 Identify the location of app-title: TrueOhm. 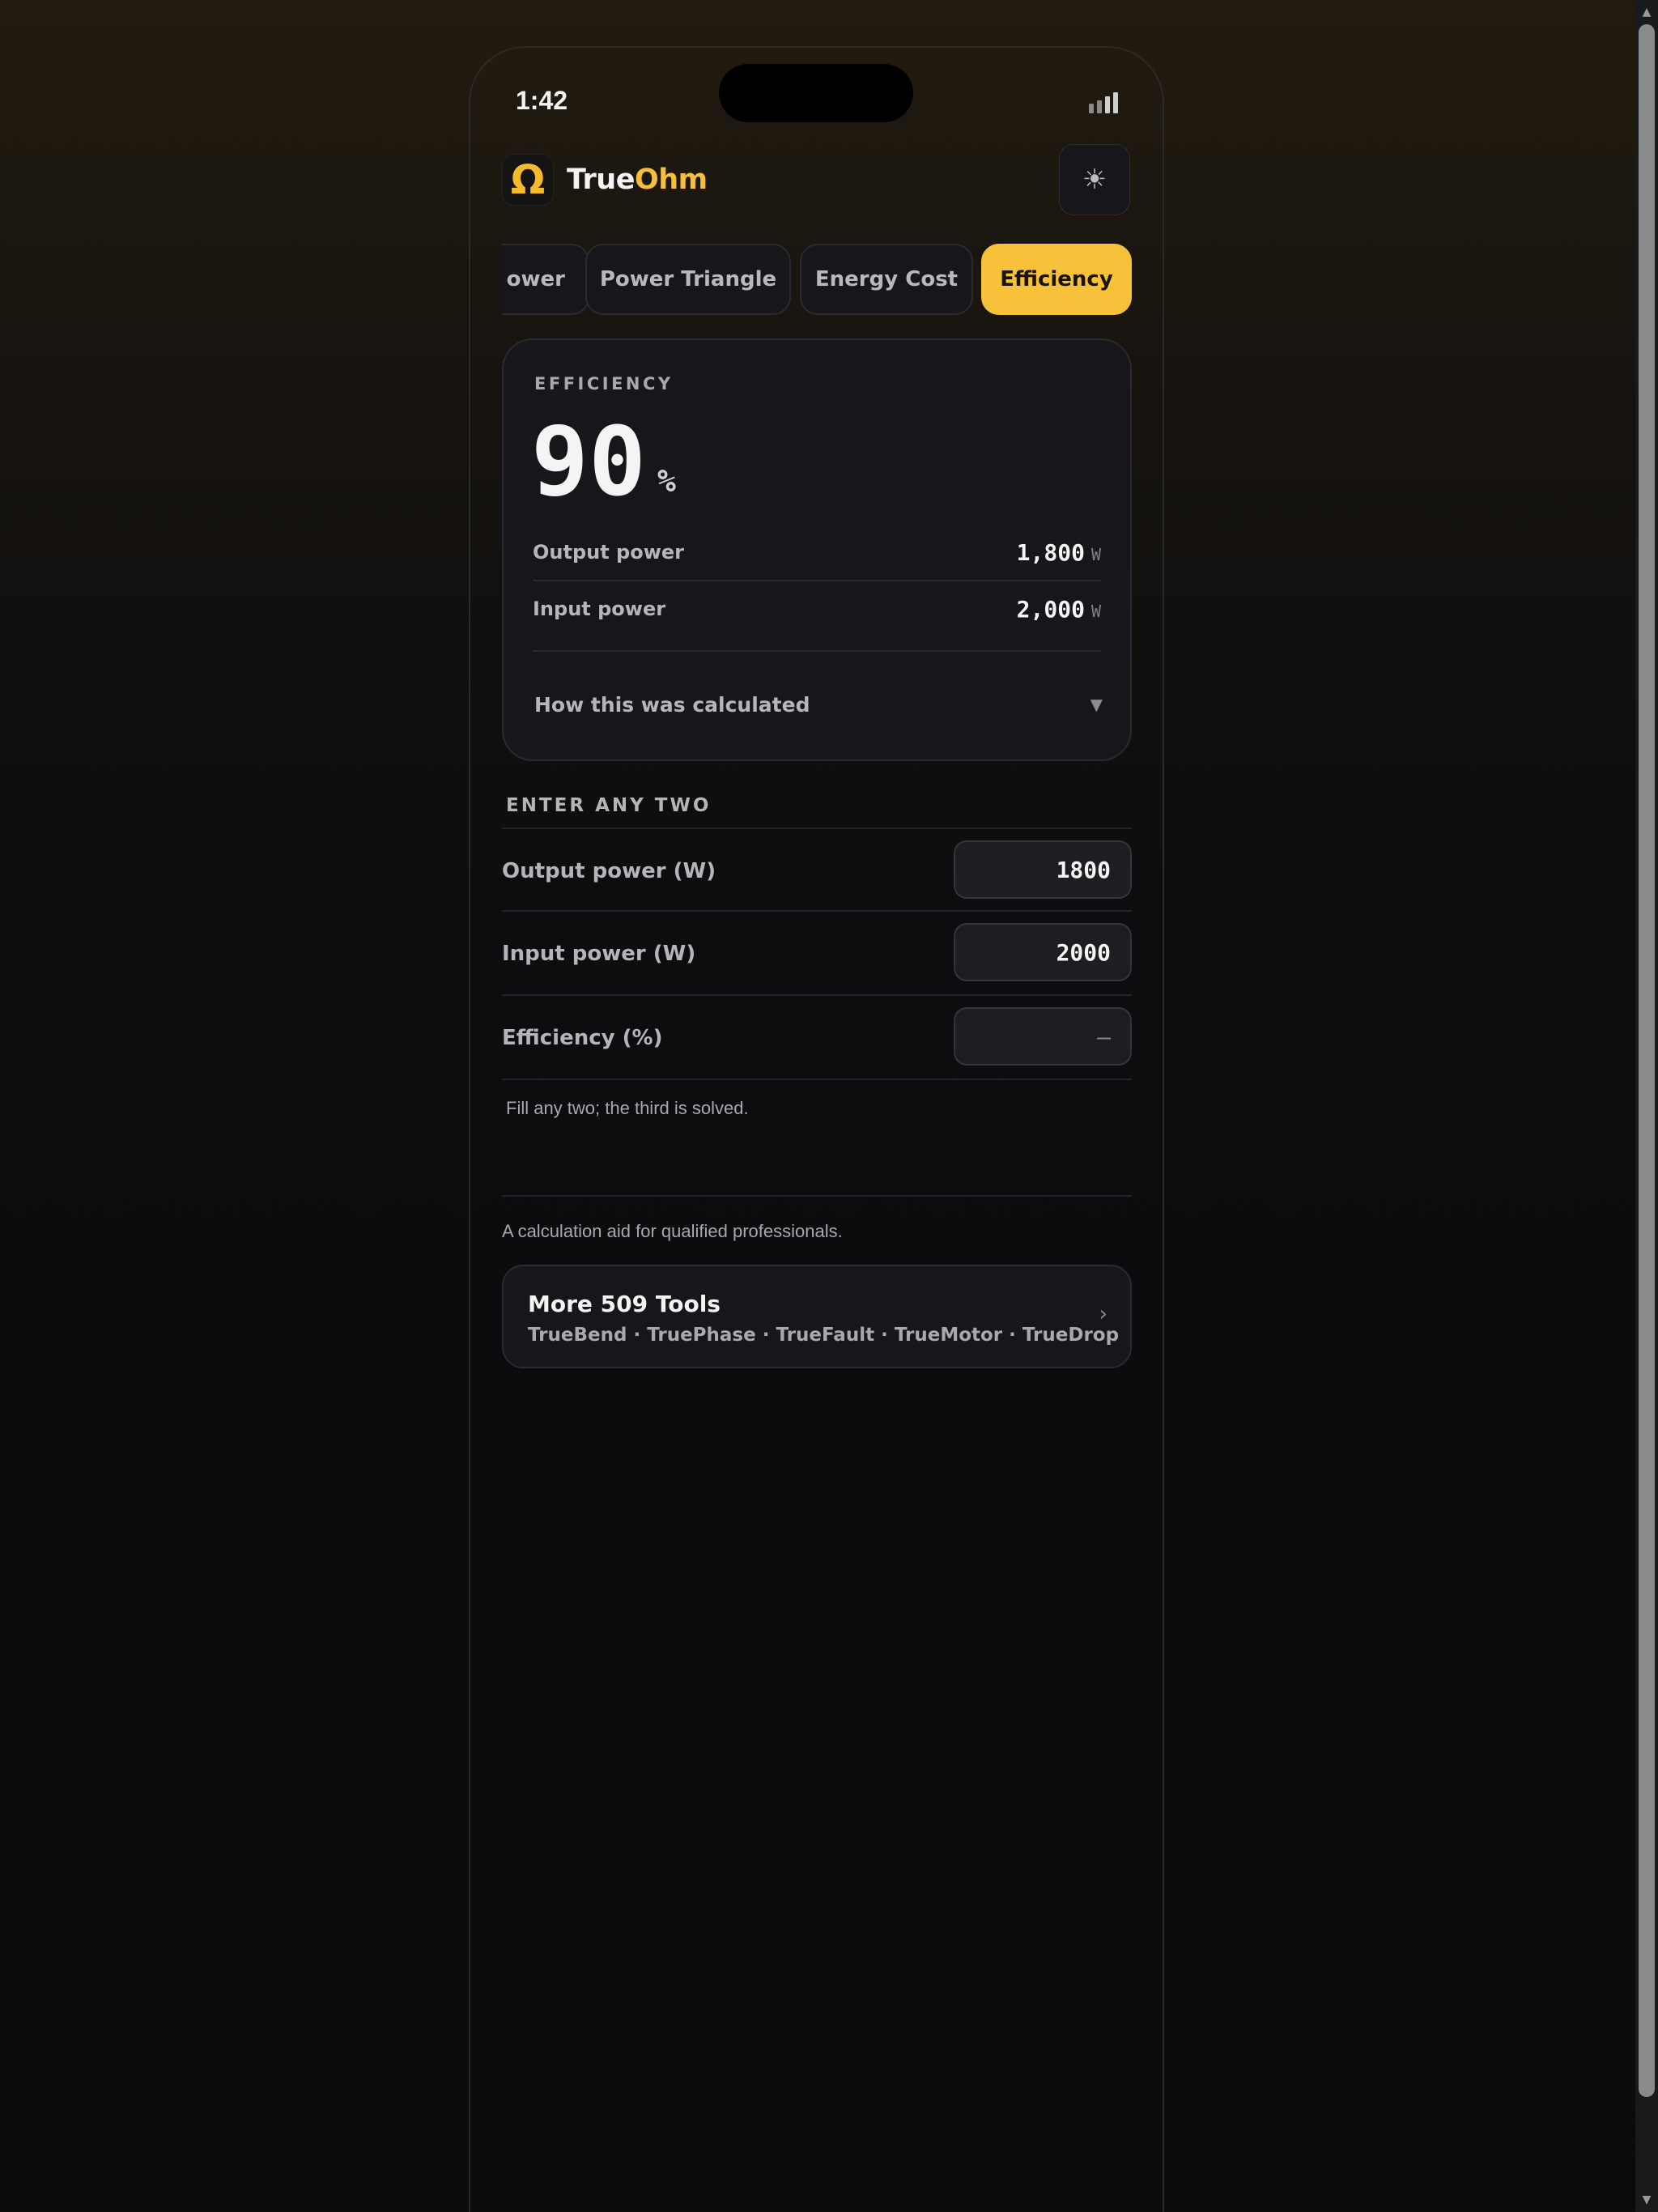
(637, 180).